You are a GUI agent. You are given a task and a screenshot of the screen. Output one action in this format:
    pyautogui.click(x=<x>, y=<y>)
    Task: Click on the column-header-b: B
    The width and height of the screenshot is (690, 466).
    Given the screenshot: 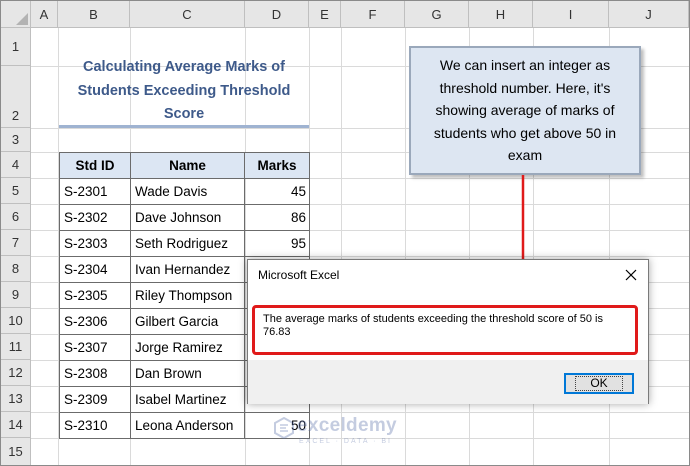 What is the action you would take?
    pyautogui.click(x=94, y=14)
    